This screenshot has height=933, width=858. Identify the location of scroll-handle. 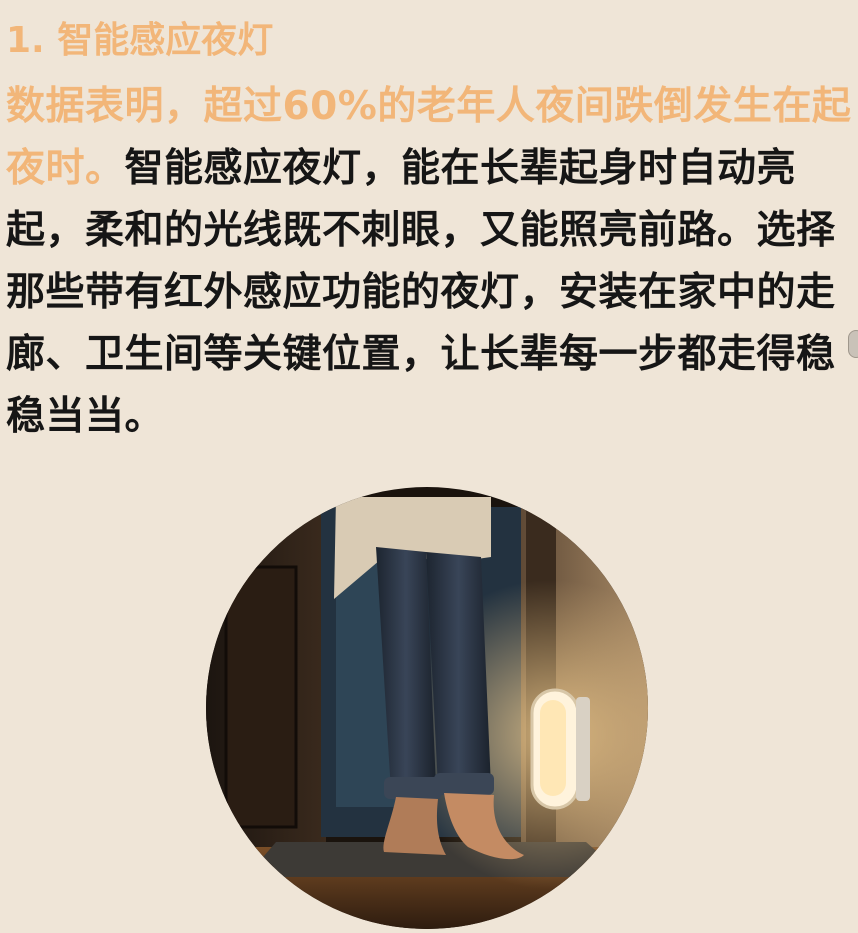
(853, 344).